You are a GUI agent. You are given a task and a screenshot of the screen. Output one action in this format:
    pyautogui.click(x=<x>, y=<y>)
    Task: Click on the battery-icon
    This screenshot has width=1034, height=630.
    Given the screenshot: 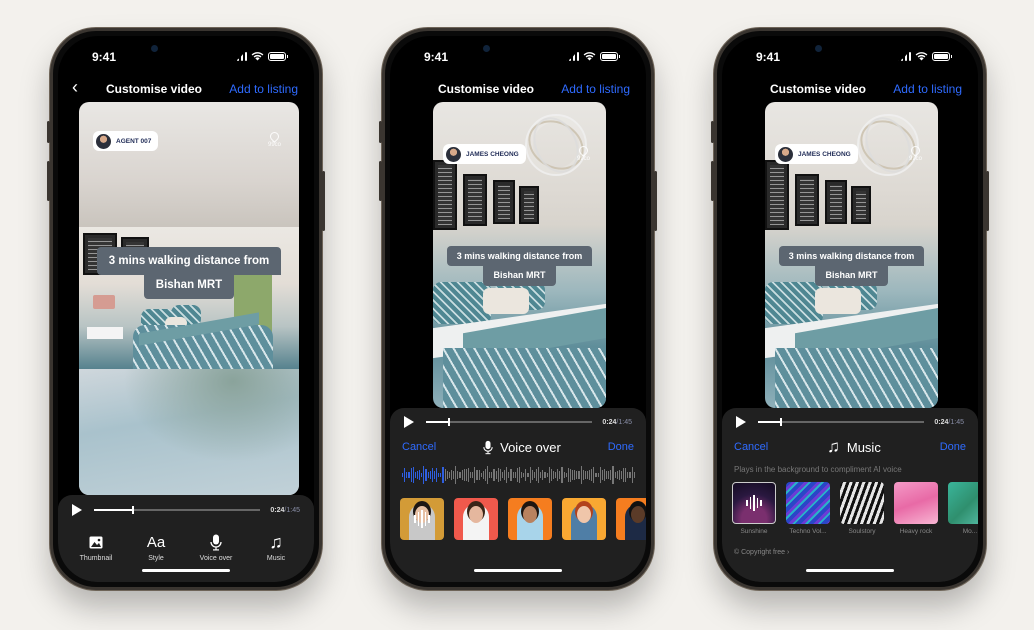 What is the action you would take?
    pyautogui.click(x=278, y=56)
    